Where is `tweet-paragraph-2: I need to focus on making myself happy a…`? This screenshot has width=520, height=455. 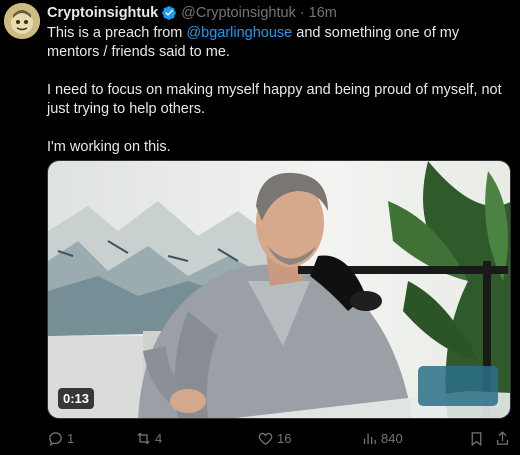 tweet-paragraph-2: I need to focus on making myself happy a… is located at coordinates (274, 99).